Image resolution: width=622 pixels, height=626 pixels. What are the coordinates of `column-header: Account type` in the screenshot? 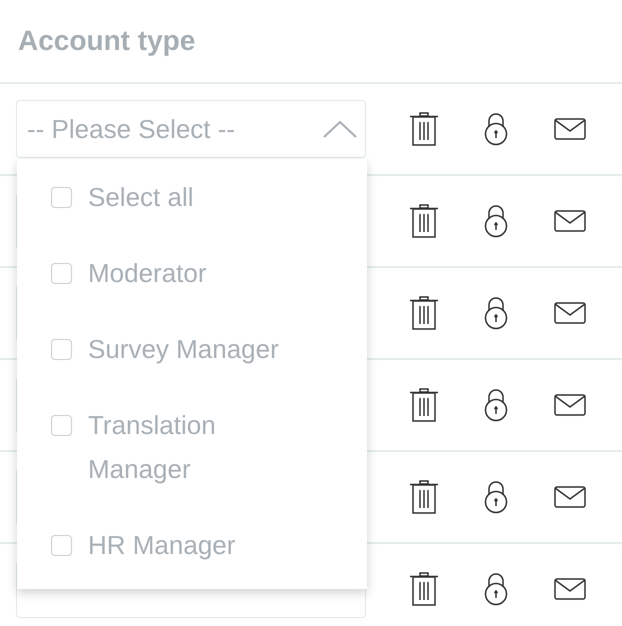 It's located at (107, 41).